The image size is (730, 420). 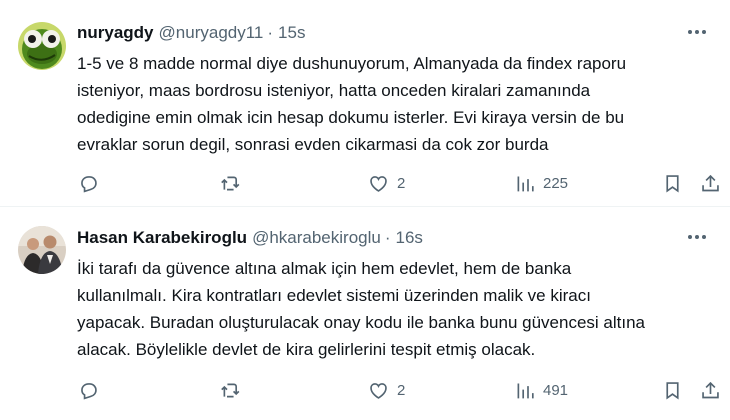 I want to click on views-button: 225, so click(x=541, y=183).